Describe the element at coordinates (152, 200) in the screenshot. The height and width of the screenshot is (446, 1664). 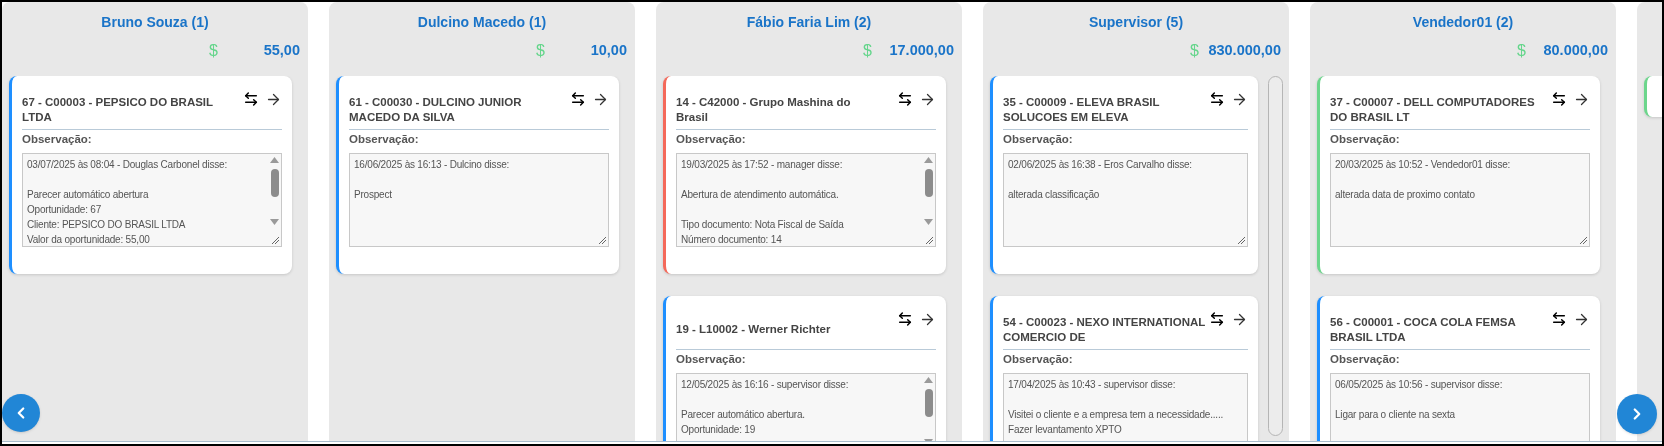
I see `note-field: 03/07/2025 às 08:04 - Douglas Carbonel disse: Parecer automático abertura Oportunidade: 67 Cliente: PEPSICO DO BRASIL LTDA Valor da oportunidade: 55,00` at that location.